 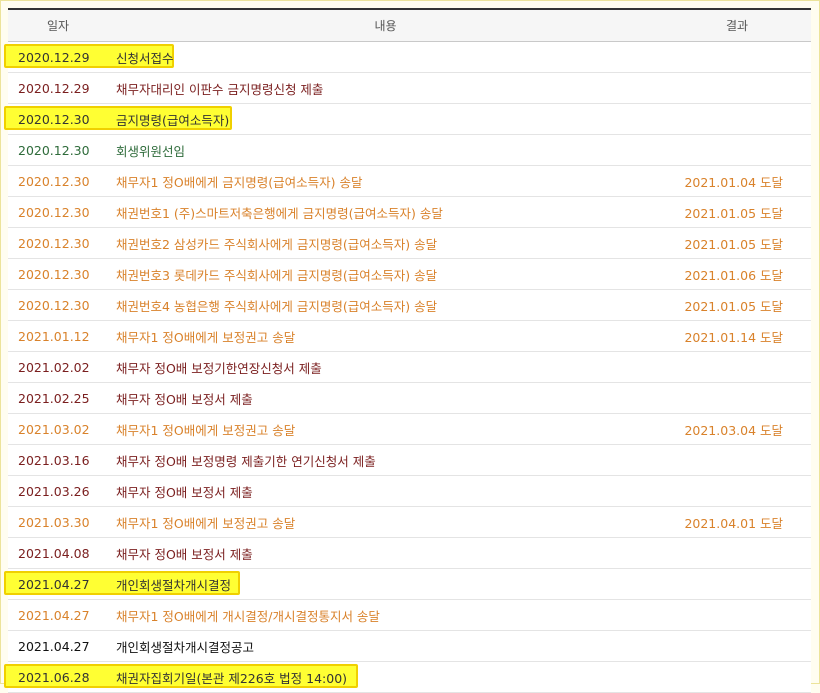 I want to click on table-row: 2021.04.27 개인회생절차개시결정, so click(x=407, y=584).